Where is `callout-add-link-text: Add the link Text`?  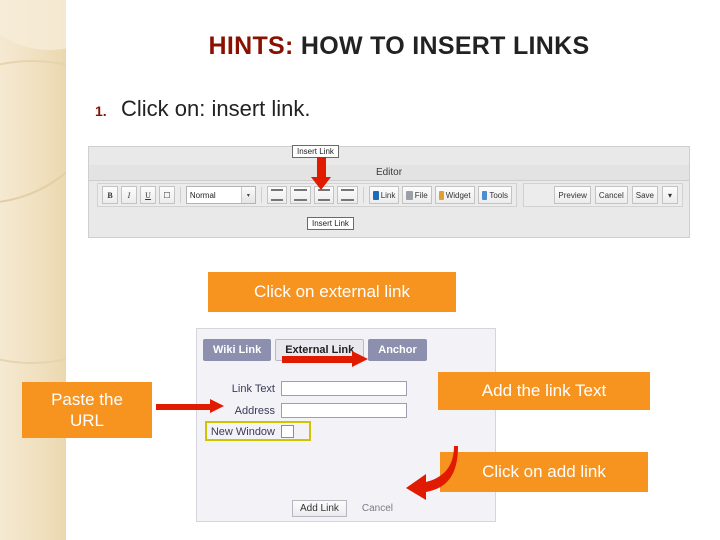 callout-add-link-text: Add the link Text is located at coordinates (544, 391).